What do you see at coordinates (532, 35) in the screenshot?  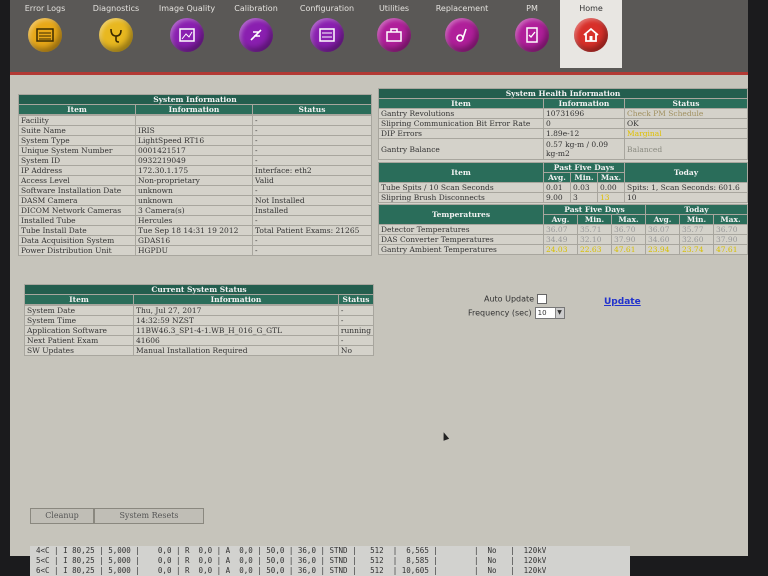 I see `pm-icon` at bounding box center [532, 35].